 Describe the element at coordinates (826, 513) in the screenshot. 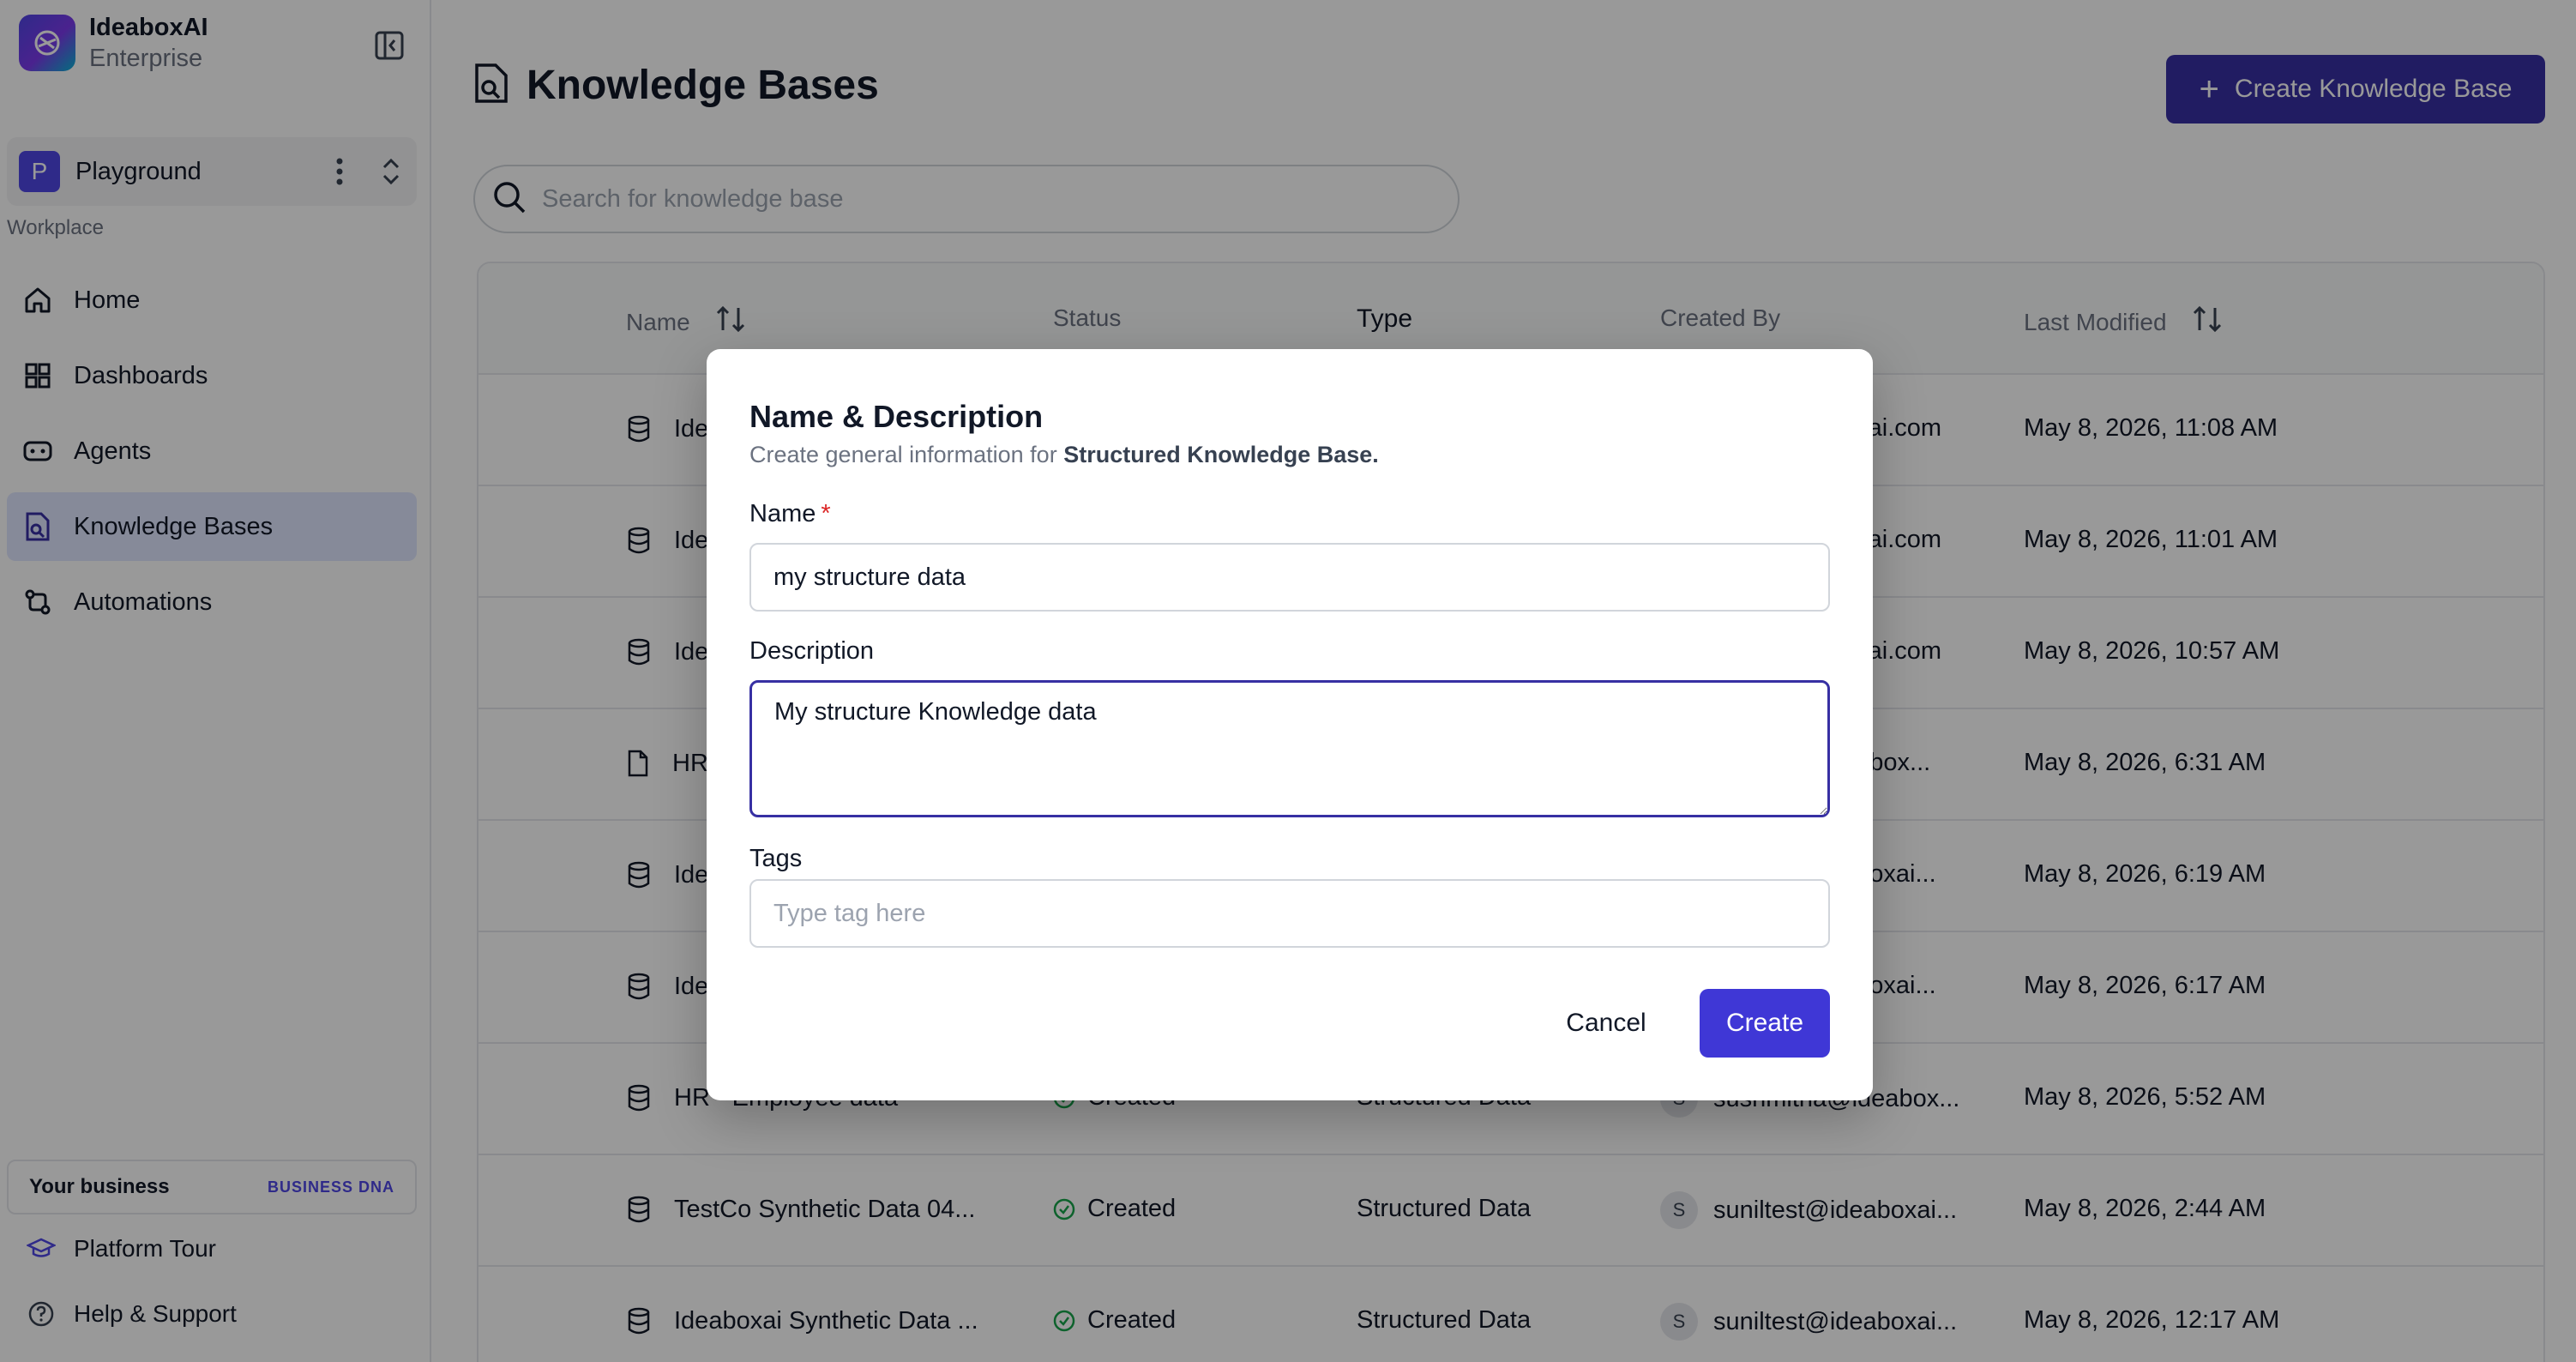

I see `required-mark: *` at that location.